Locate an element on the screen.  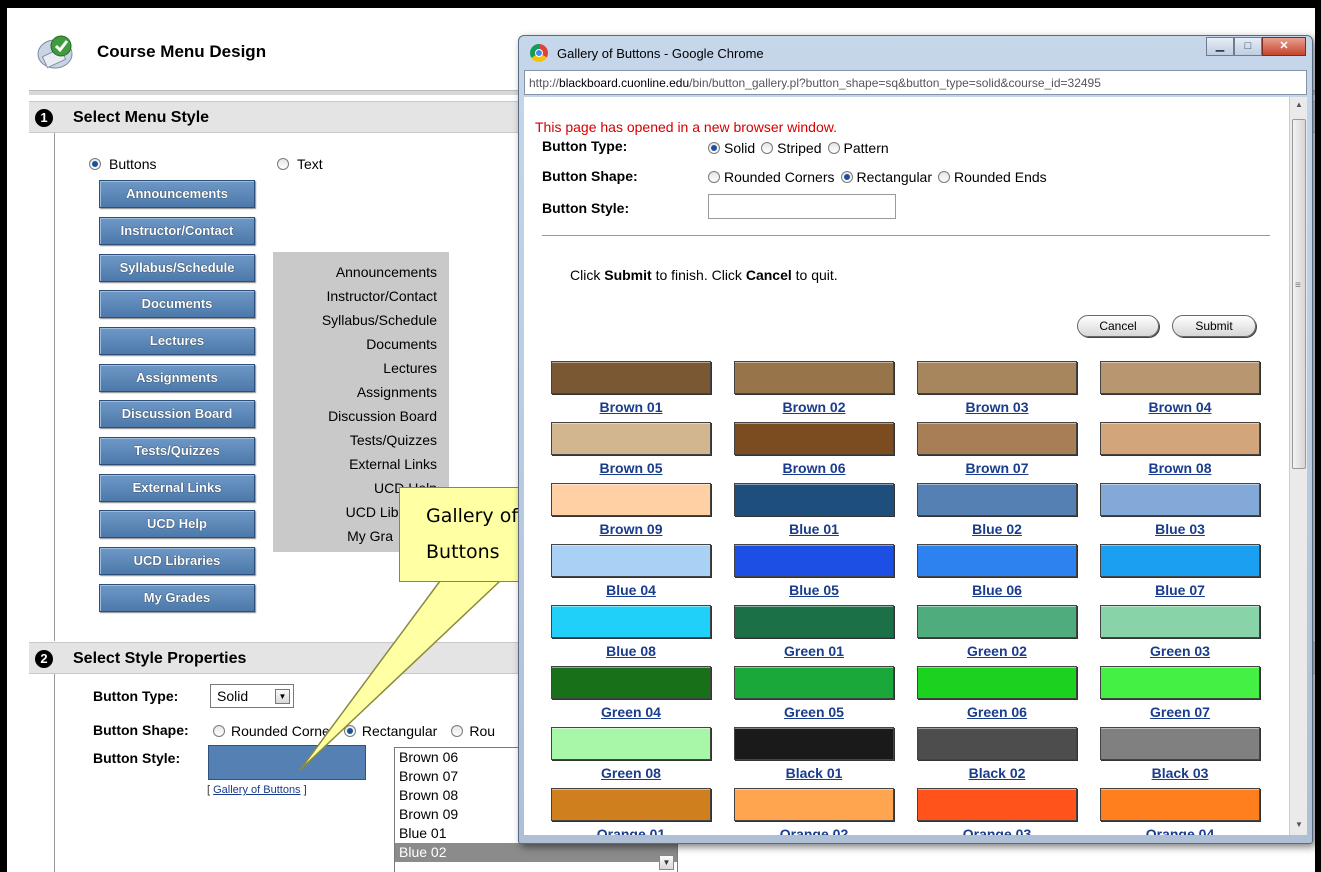
button-swatch-label: Blue 08 is located at coordinates (631, 651).